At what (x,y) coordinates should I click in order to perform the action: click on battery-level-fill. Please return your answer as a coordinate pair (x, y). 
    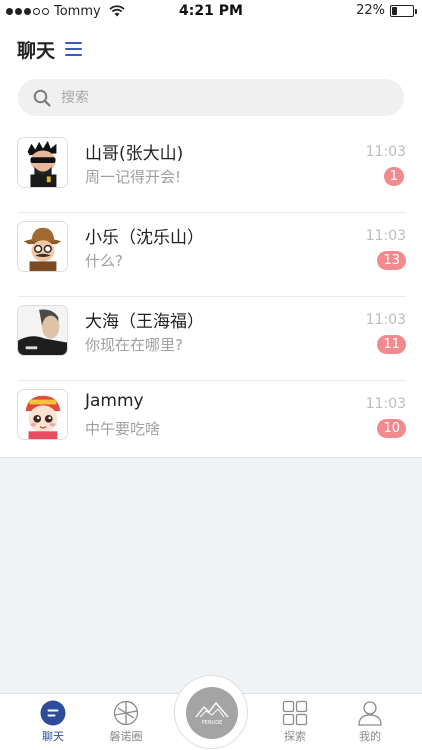
    Looking at the image, I should click on (394, 10).